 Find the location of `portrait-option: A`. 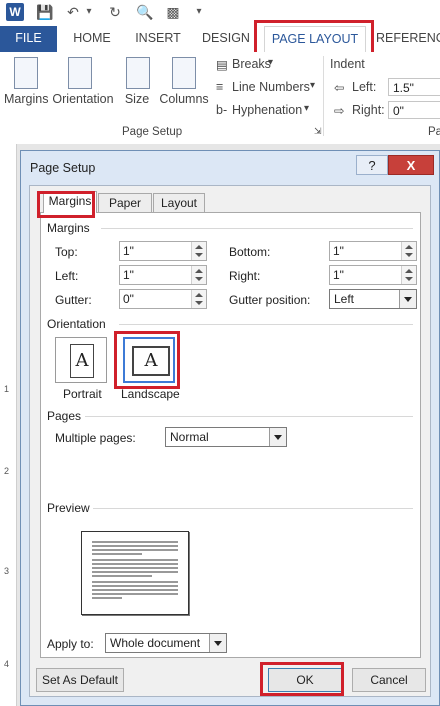

portrait-option: A is located at coordinates (81, 360).